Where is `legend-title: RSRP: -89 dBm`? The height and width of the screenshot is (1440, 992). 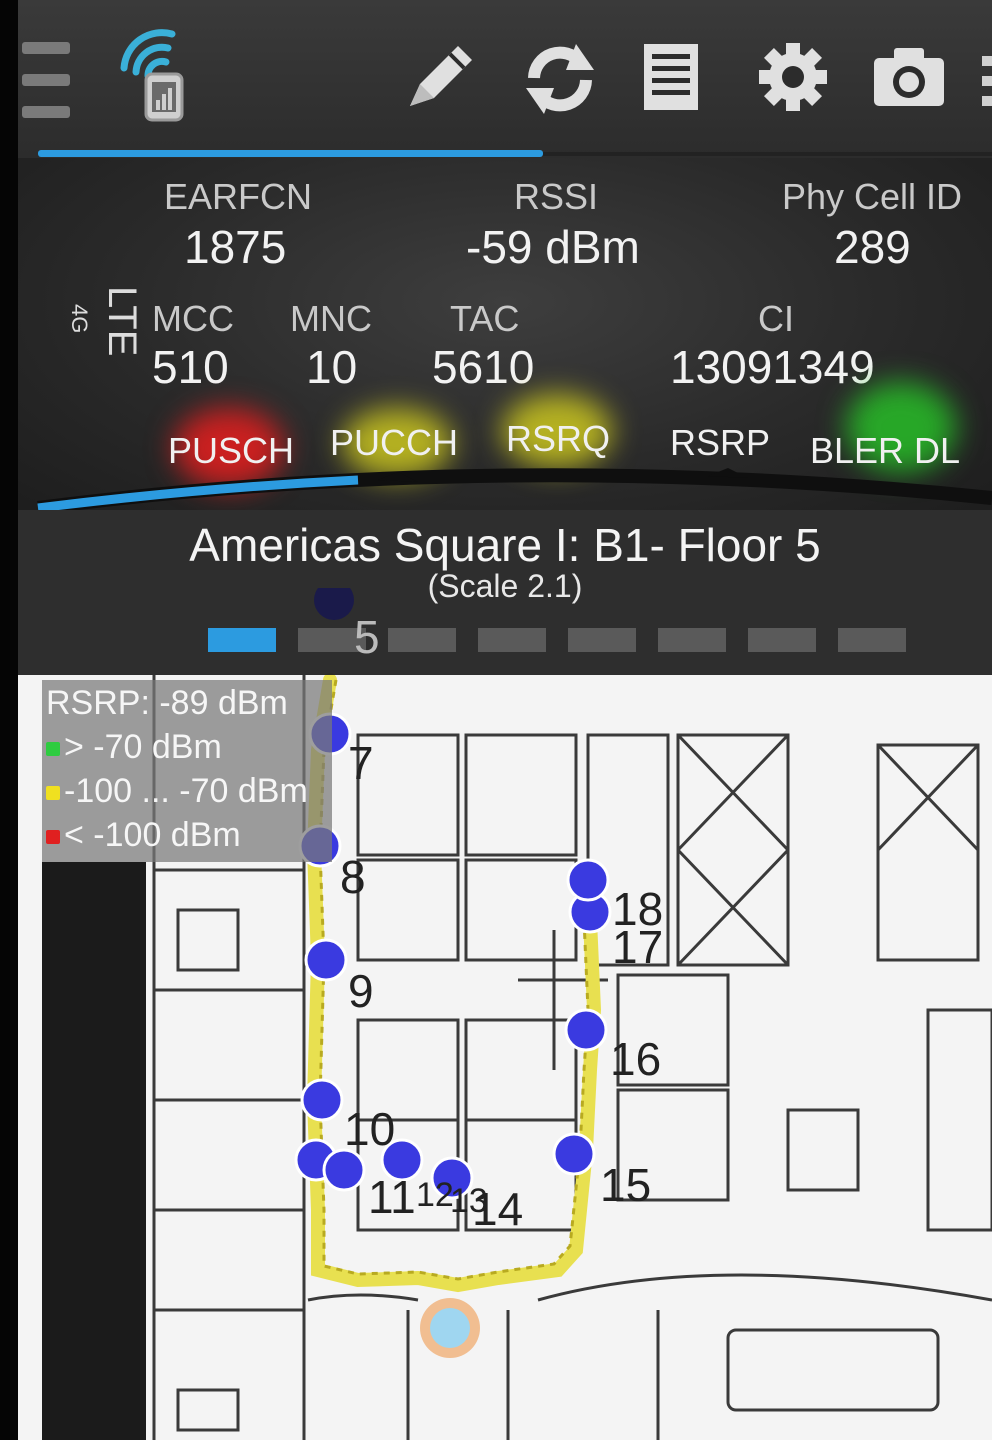
legend-title: RSRP: -89 dBm is located at coordinates (167, 703).